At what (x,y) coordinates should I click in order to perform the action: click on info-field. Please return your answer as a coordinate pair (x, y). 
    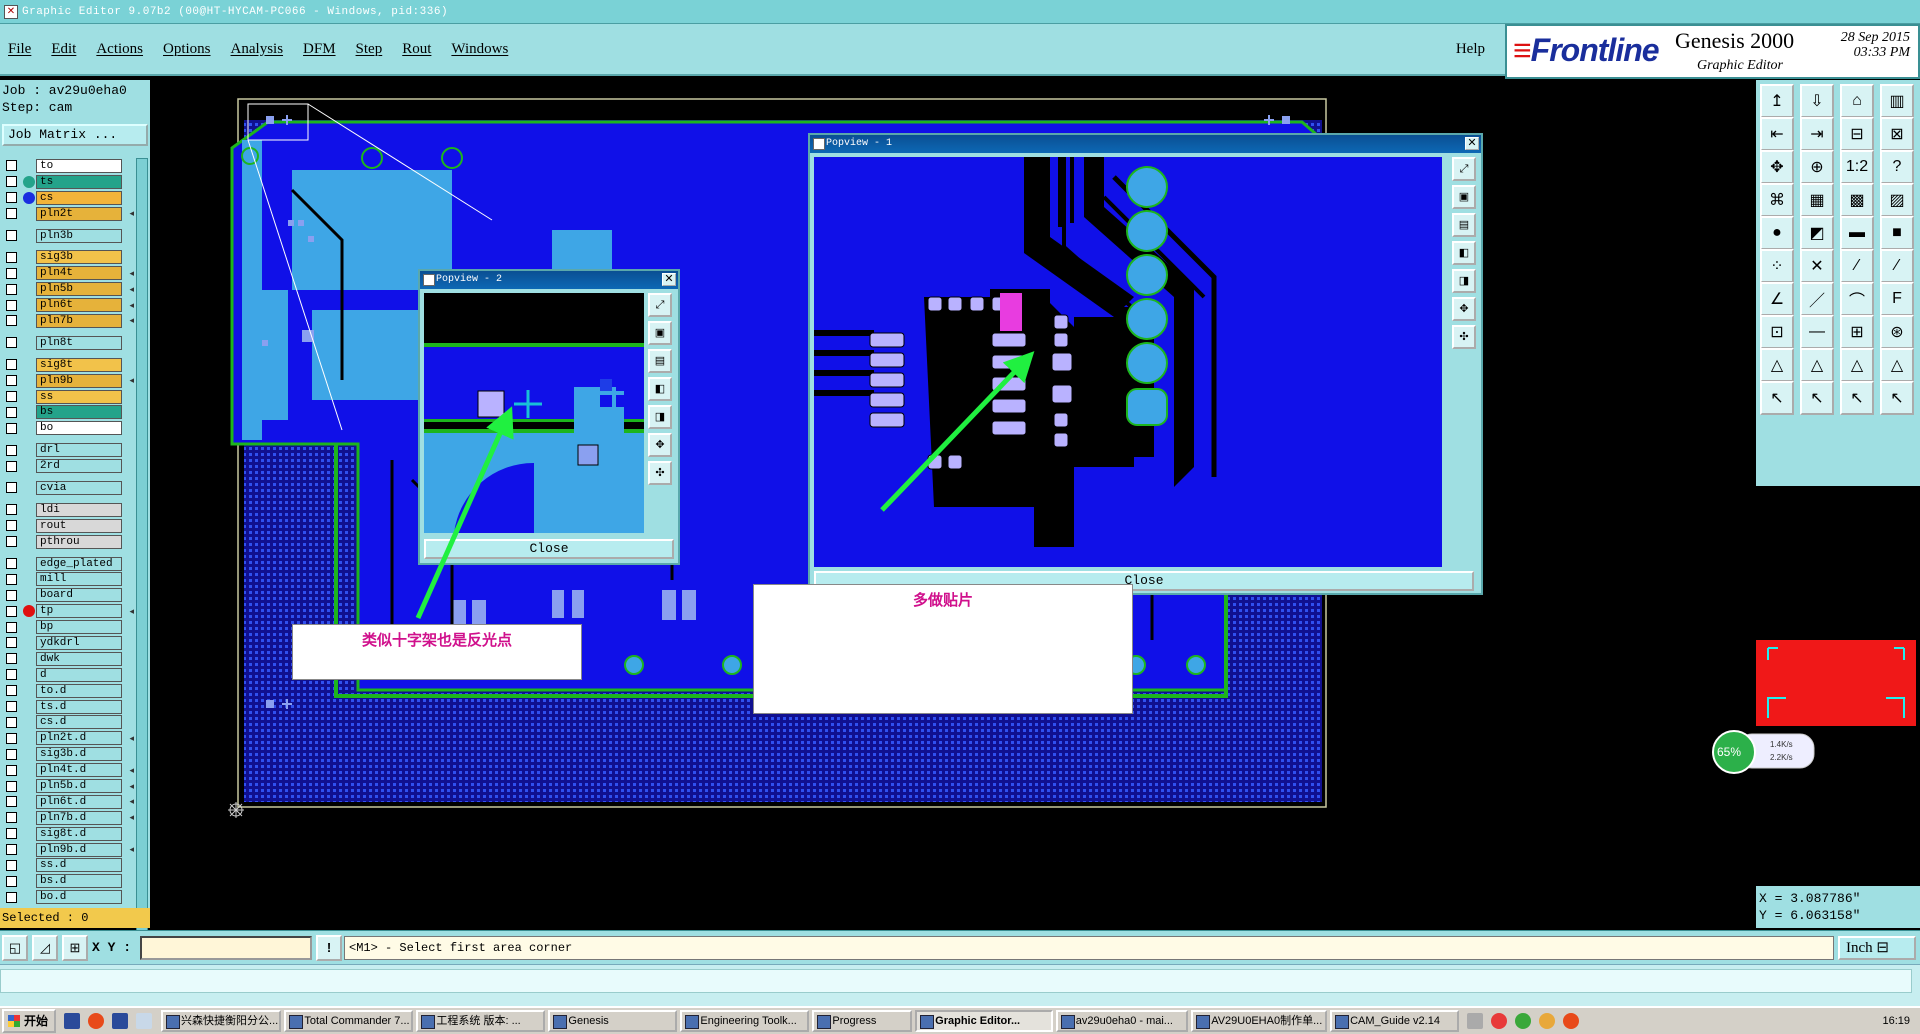
    Looking at the image, I should click on (956, 981).